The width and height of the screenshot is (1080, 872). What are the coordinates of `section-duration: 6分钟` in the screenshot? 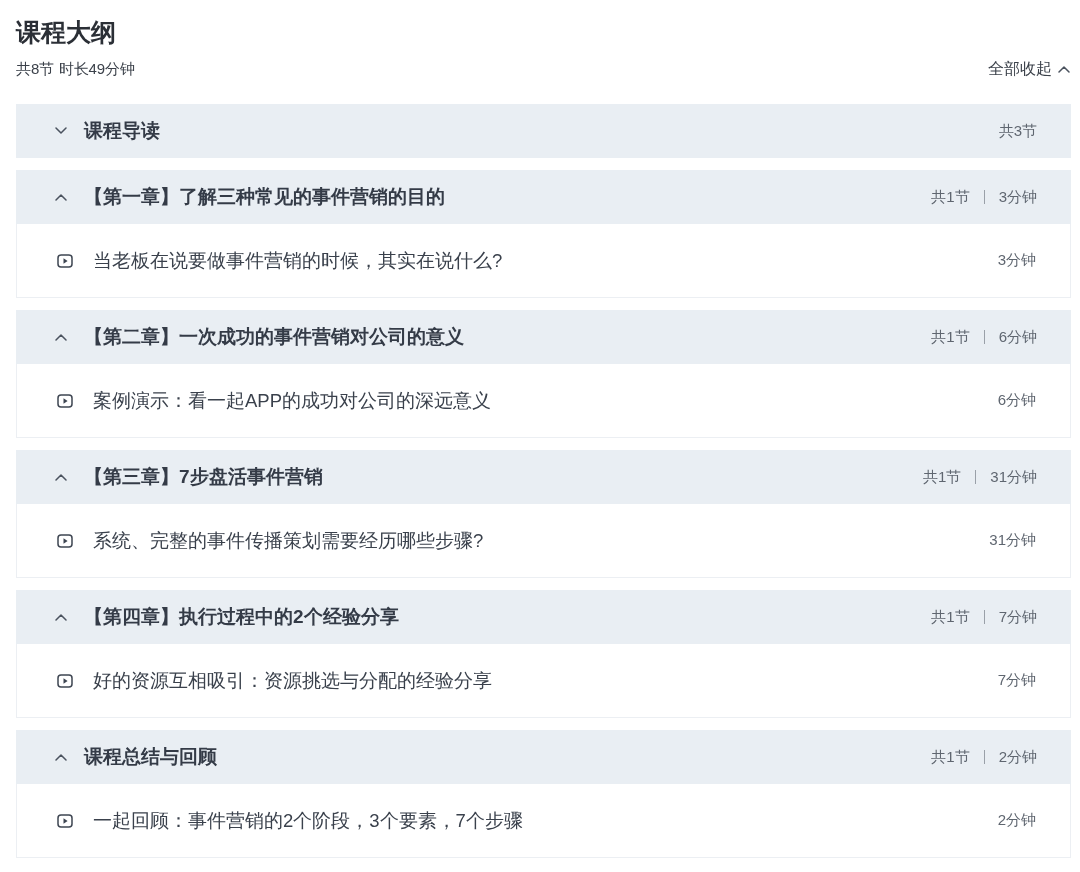 It's located at (1017, 337).